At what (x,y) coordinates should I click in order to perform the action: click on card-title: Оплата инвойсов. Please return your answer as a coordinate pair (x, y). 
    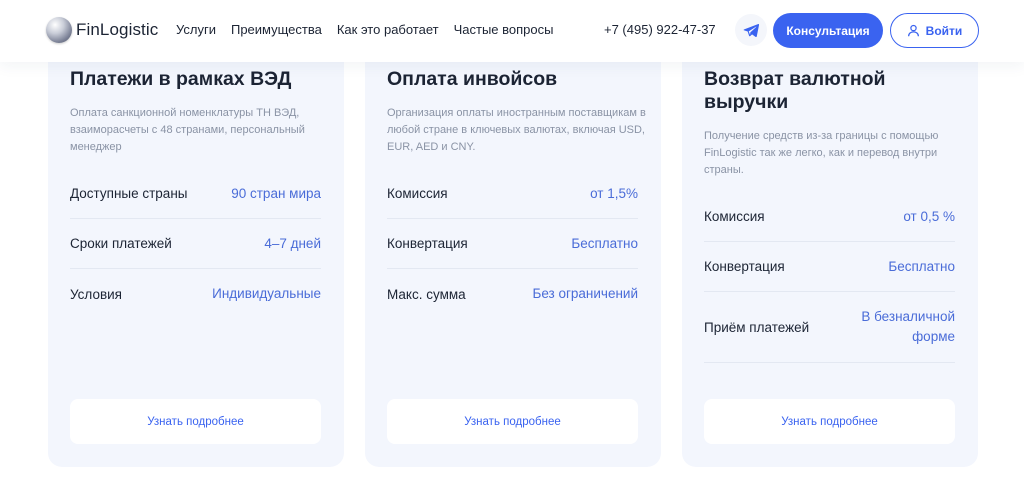
    Looking at the image, I should click on (472, 79).